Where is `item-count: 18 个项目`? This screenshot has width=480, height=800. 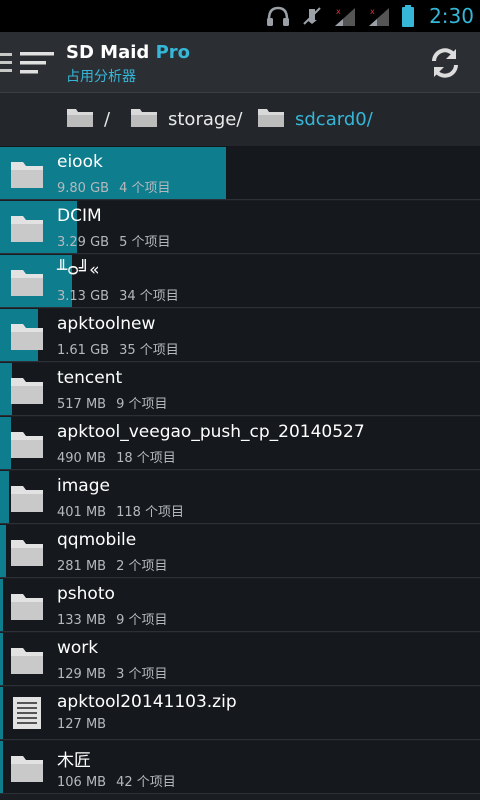
item-count: 18 个项目 is located at coordinates (146, 458).